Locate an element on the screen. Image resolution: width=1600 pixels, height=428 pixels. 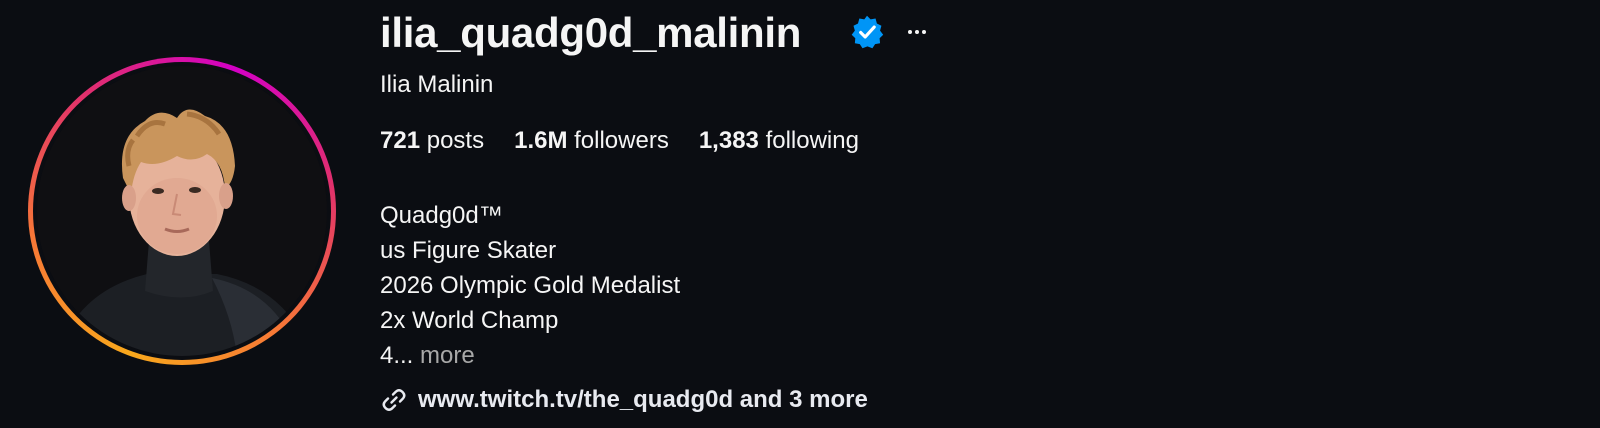
followers-label: followers is located at coordinates (621, 140).